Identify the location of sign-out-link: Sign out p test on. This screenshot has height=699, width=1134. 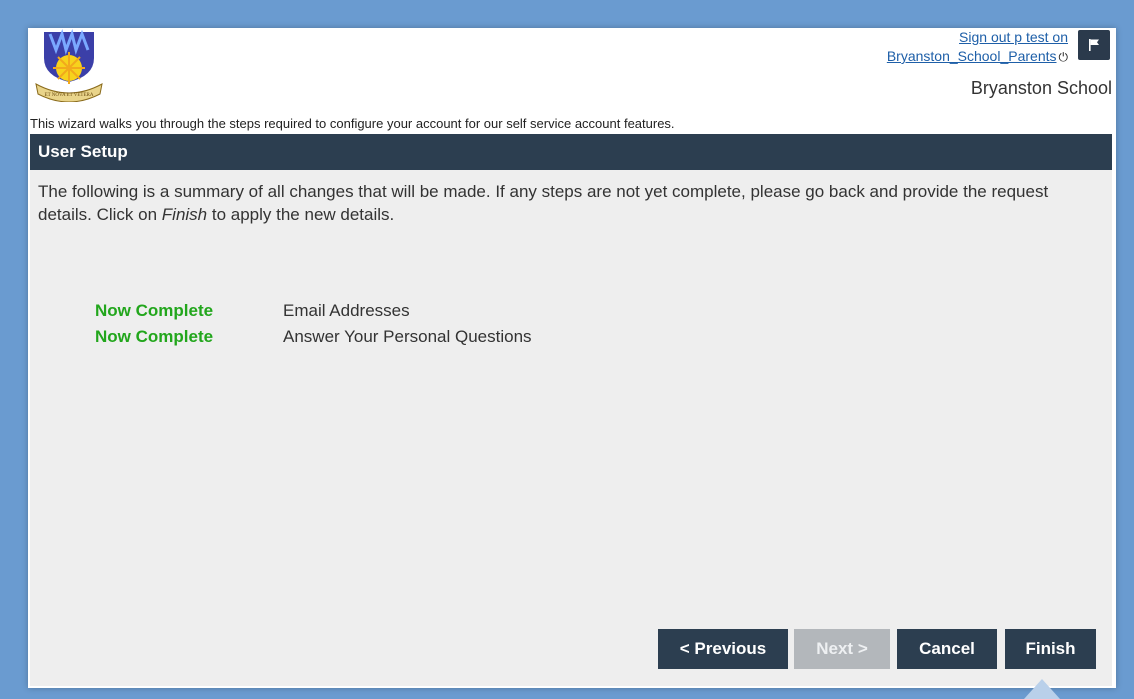
(1013, 37).